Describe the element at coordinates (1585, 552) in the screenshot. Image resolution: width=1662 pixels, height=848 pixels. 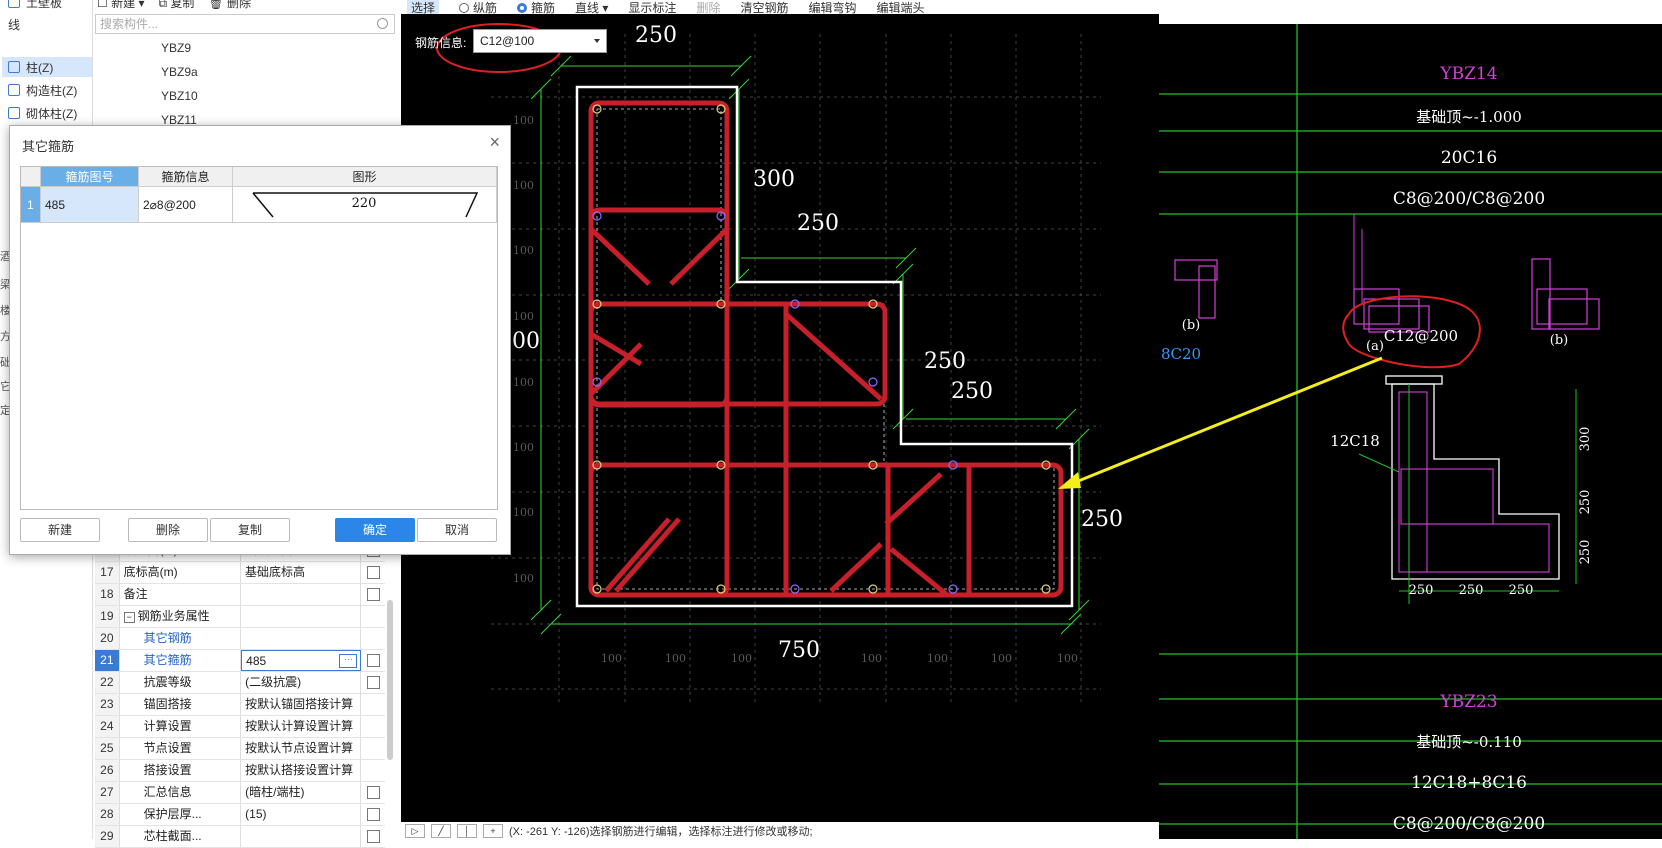
I see `cad-dim-250b: 250` at that location.